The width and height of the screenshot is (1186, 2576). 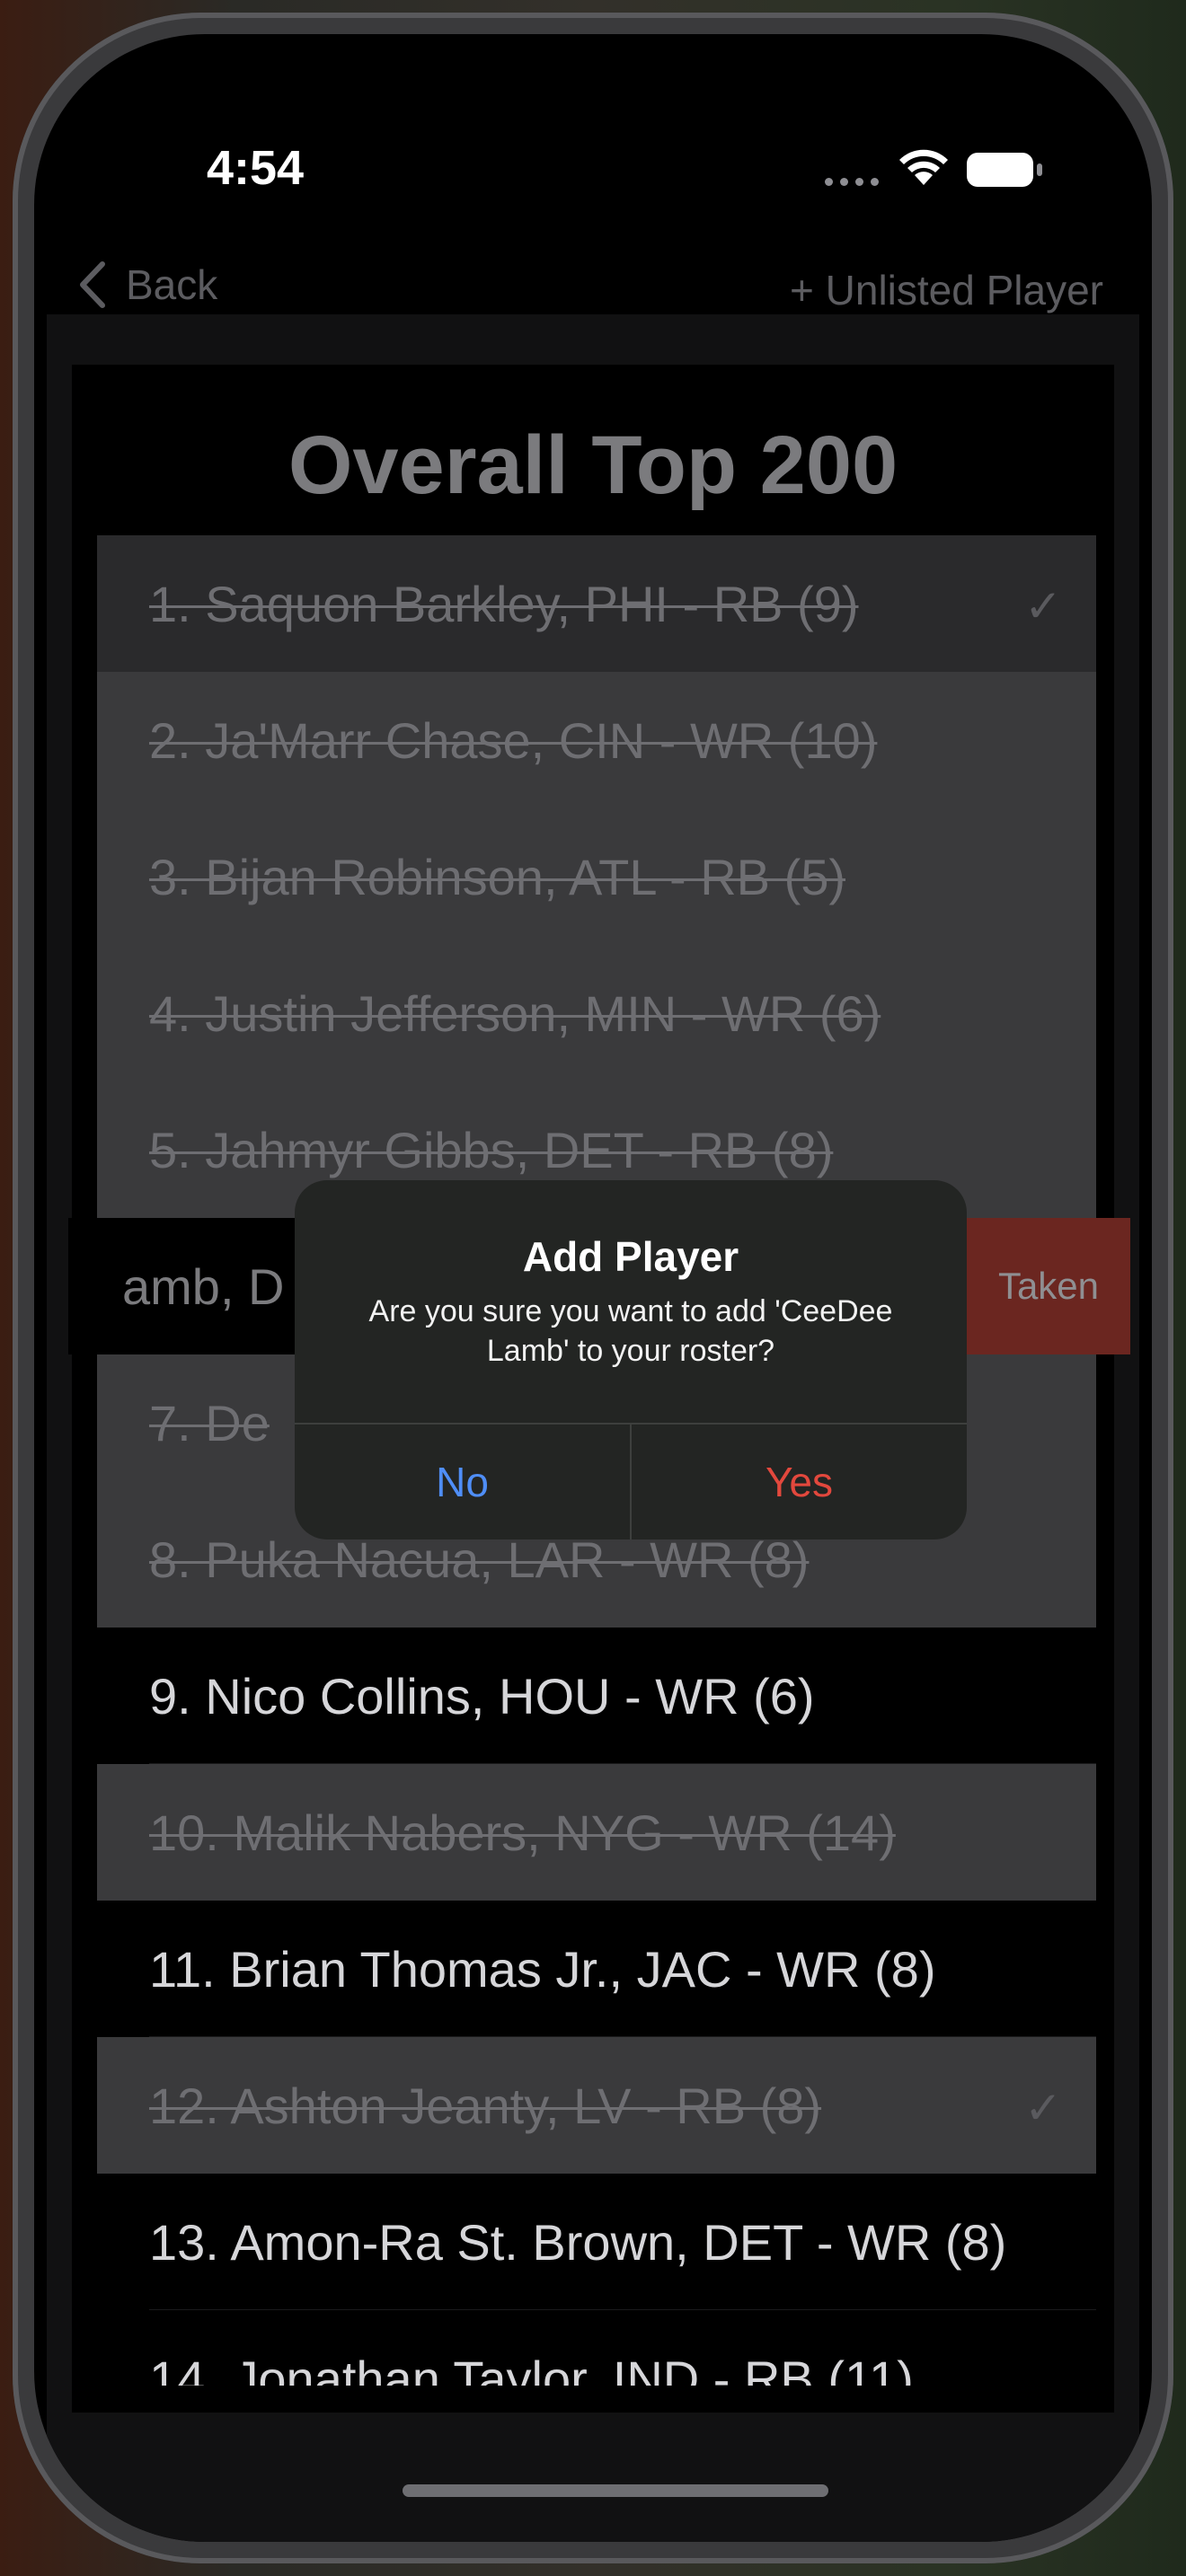 What do you see at coordinates (482, 1696) in the screenshot?
I see `player-row-label: 9. Nico Collins, HOU - WR (6)` at bounding box center [482, 1696].